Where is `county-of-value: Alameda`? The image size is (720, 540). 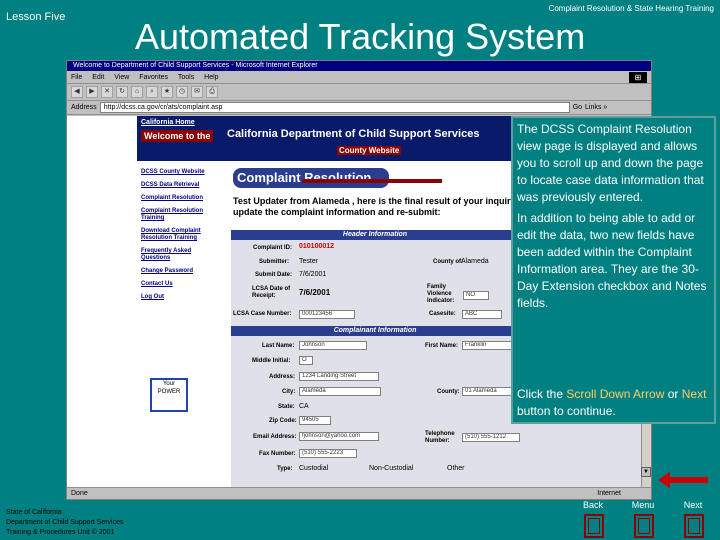 county-of-value: Alameda is located at coordinates (475, 261).